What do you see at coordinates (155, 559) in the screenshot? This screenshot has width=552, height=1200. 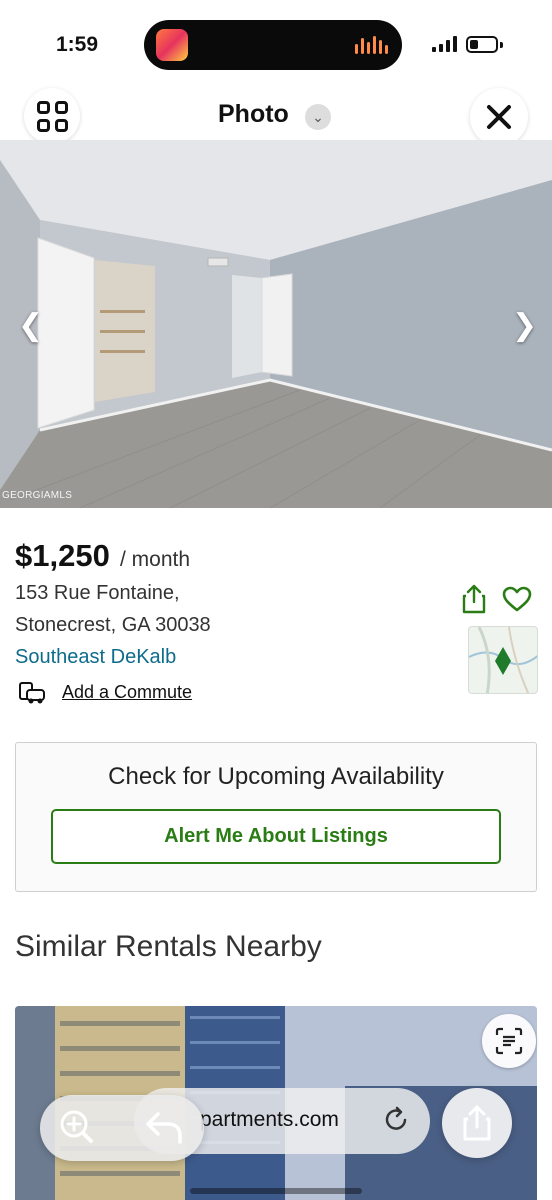 I see `price-period: / month` at bounding box center [155, 559].